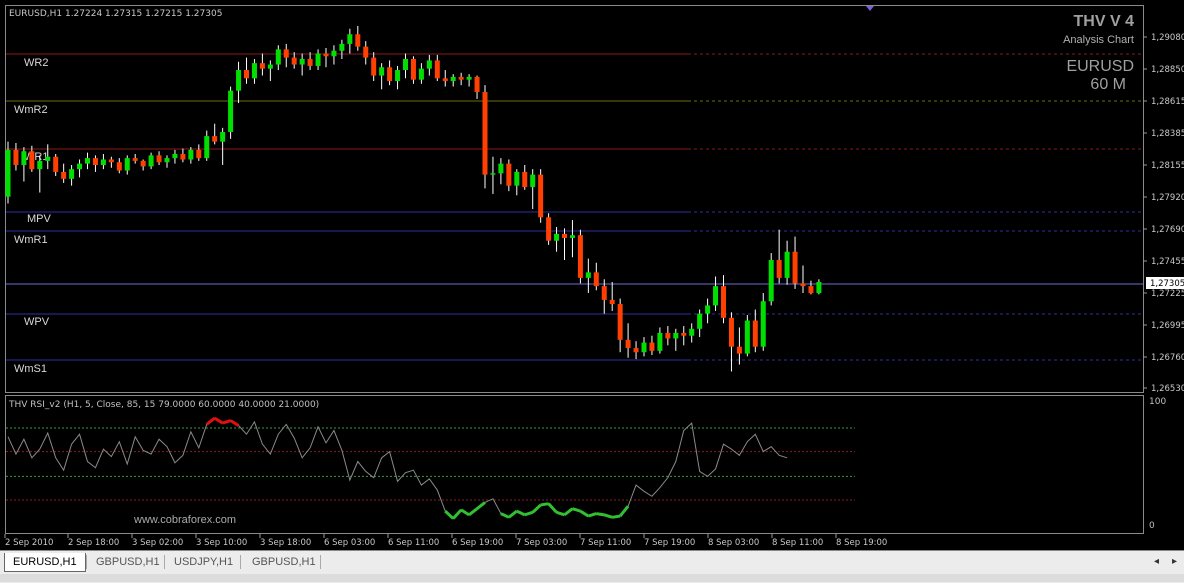  I want to click on time-tick-label: 8 Sep 11:00, so click(797, 543).